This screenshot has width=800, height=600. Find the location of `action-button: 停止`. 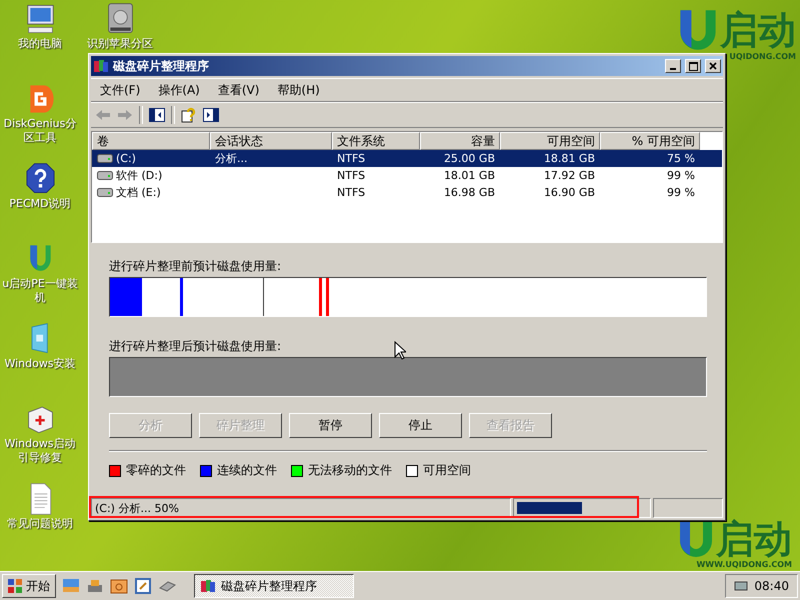

action-button: 停止 is located at coordinates (420, 425).